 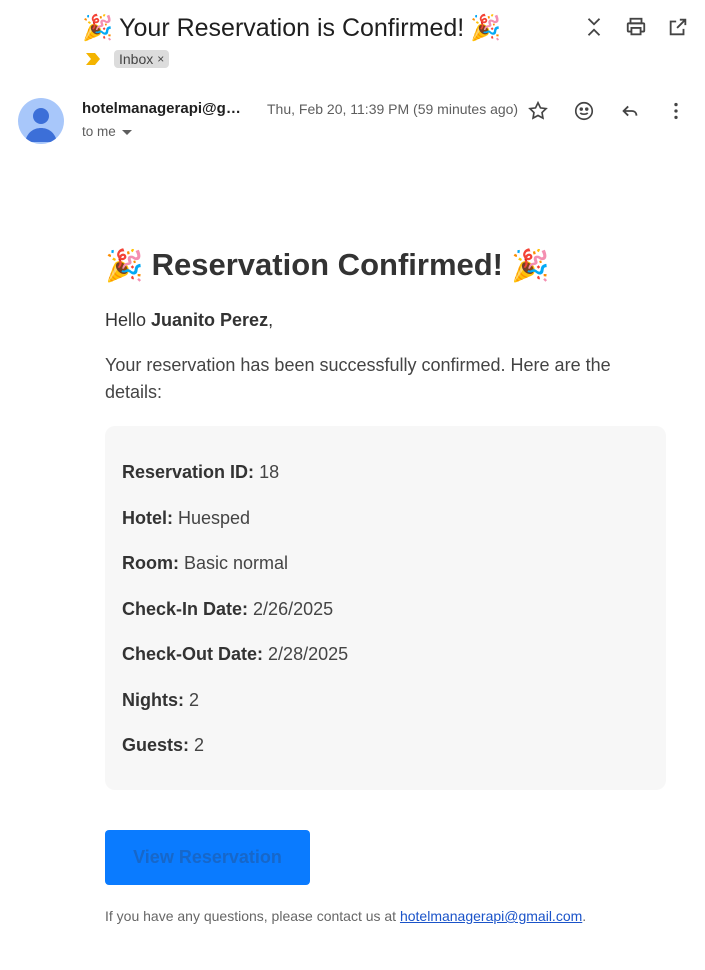 I want to click on message-actions, so click(x=607, y=111).